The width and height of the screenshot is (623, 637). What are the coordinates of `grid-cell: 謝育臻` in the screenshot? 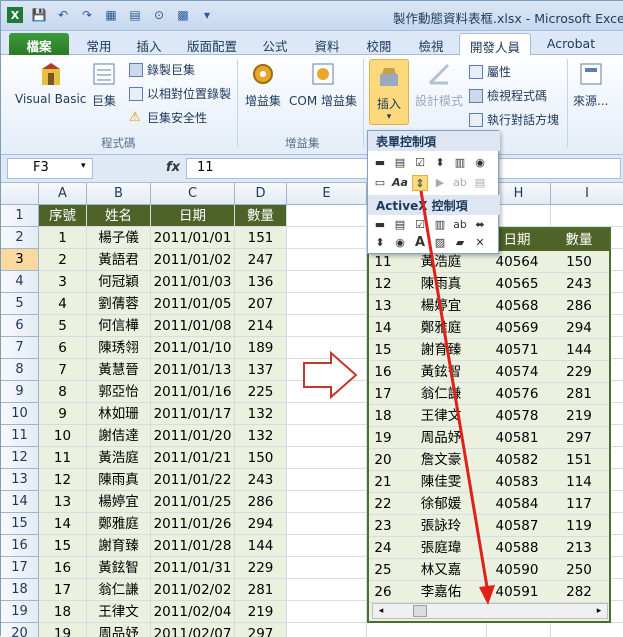 It's located at (119, 546).